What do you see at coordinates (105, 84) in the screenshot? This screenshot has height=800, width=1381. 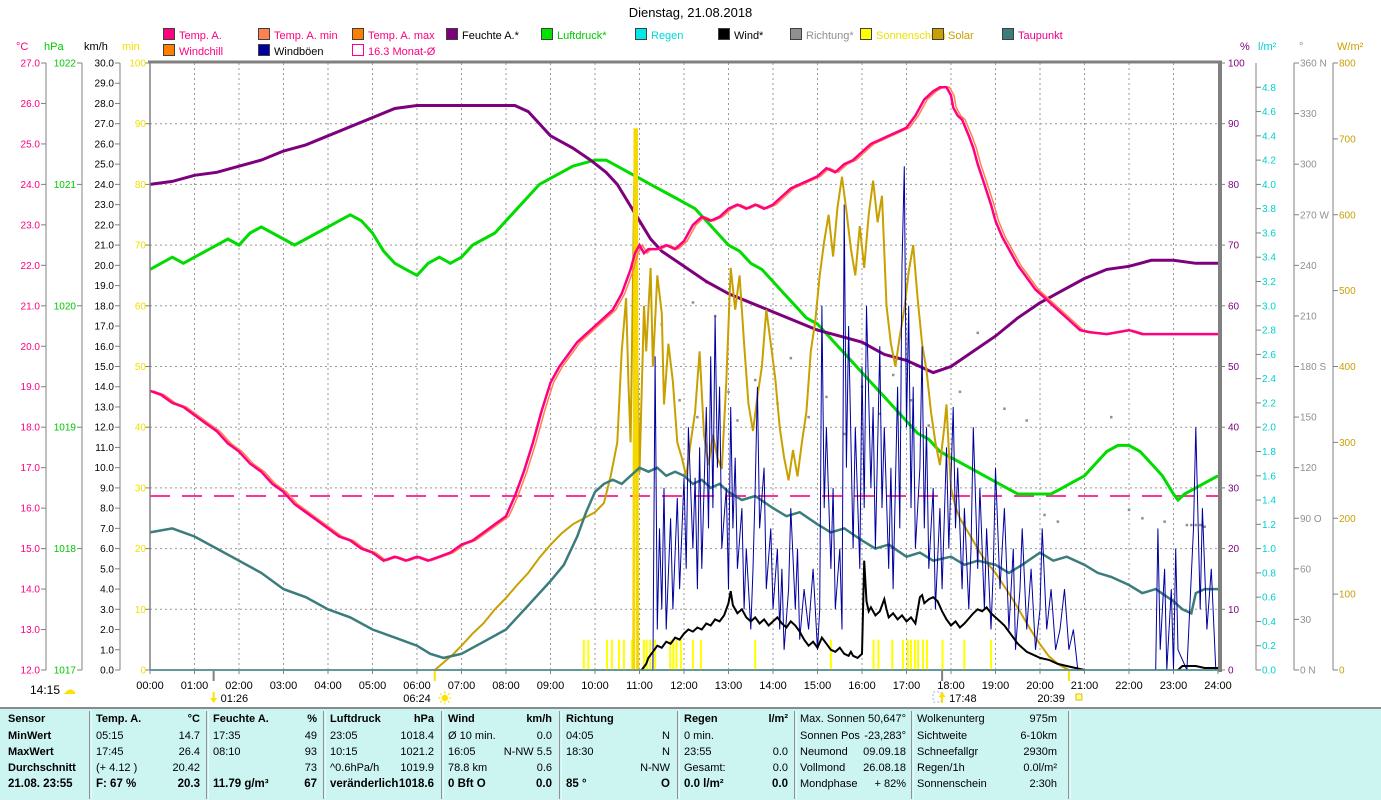 I see `svg-text: 29.0` at bounding box center [105, 84].